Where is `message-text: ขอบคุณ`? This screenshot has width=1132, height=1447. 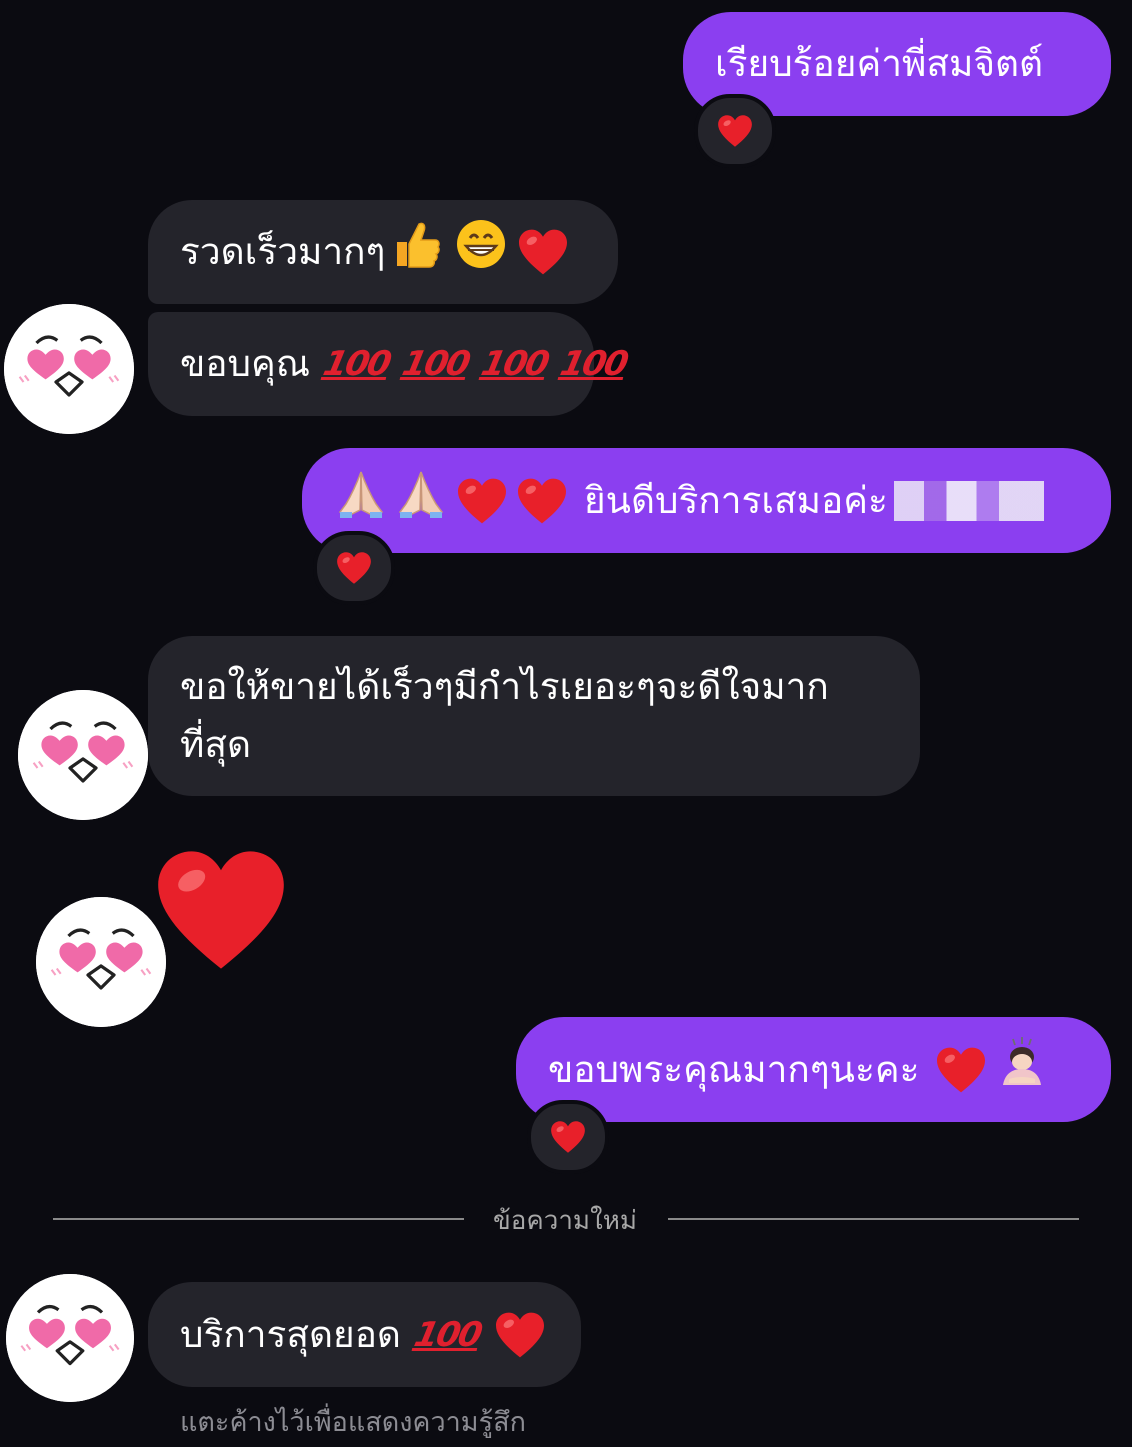 message-text: ขอบคุณ is located at coordinates (245, 363).